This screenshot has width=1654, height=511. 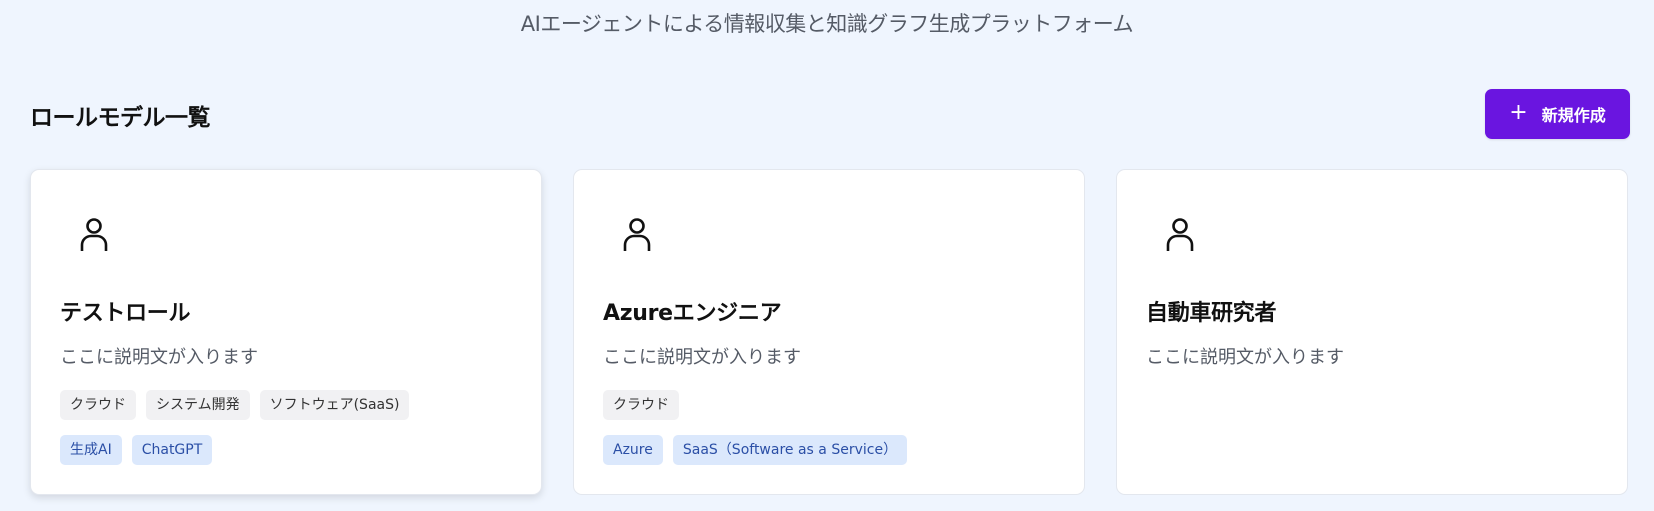 I want to click on tag-row-secondary: 生成AI ChatGPT, so click(x=136, y=450).